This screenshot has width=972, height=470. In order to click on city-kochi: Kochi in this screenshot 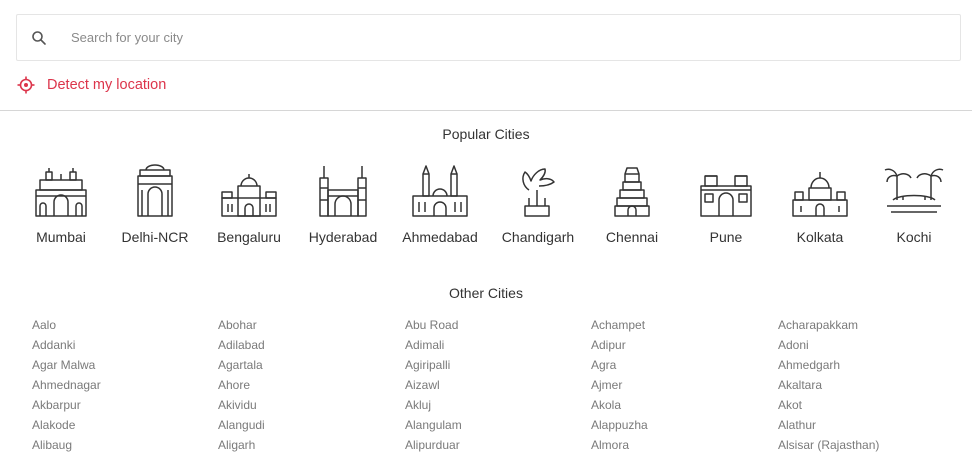, I will do `click(914, 205)`.